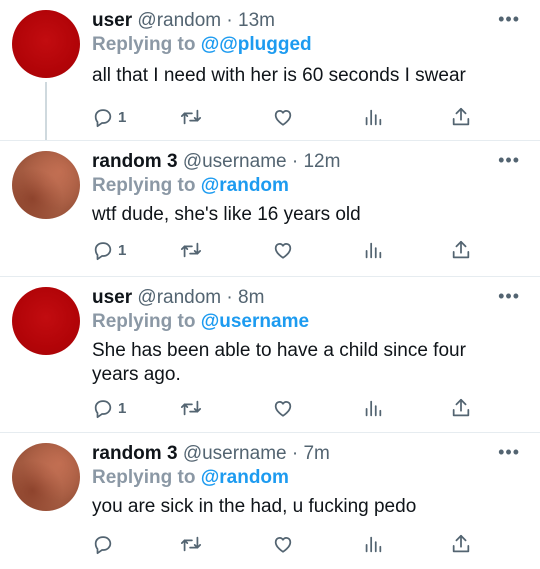 This screenshot has width=540, height=569. Describe the element at coordinates (254, 506) in the screenshot. I see `tweet-text: you are sick in the had, u fucking pedo` at that location.